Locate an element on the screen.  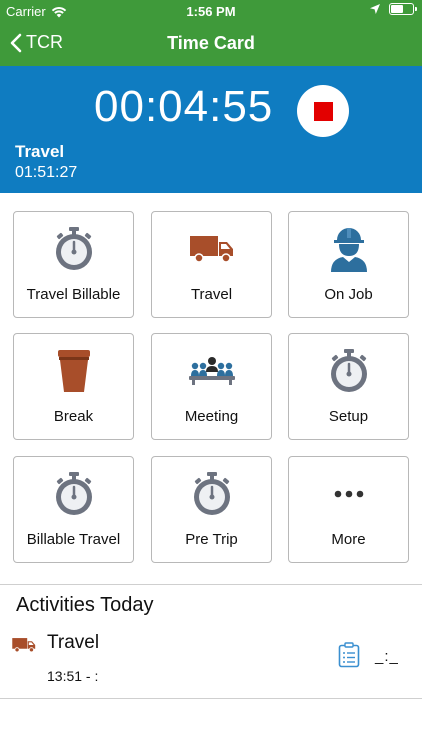
status-right is located at coordinates (393, 9).